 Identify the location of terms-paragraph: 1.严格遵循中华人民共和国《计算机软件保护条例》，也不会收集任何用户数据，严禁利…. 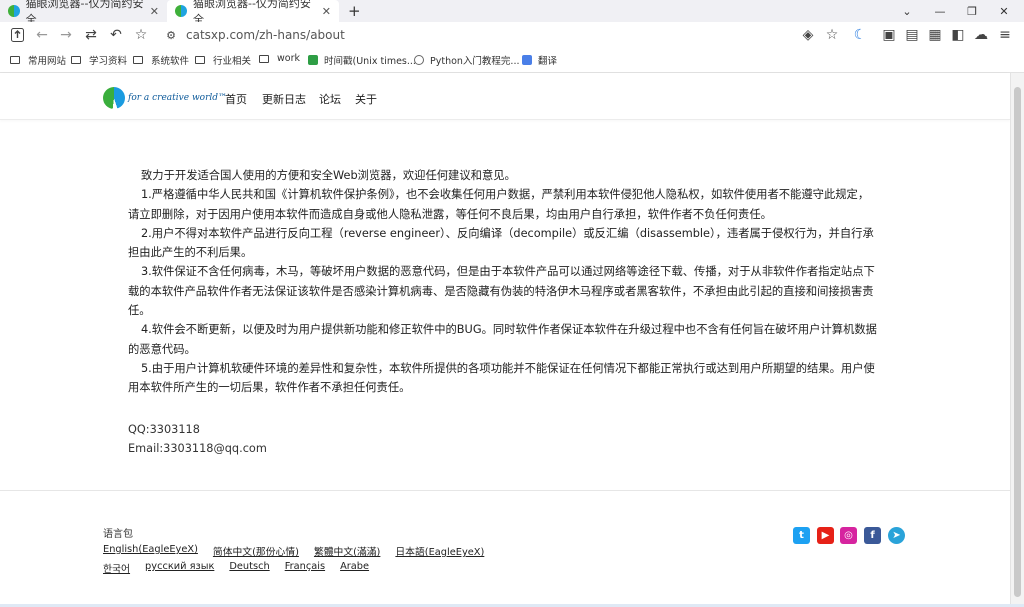
(499, 204).